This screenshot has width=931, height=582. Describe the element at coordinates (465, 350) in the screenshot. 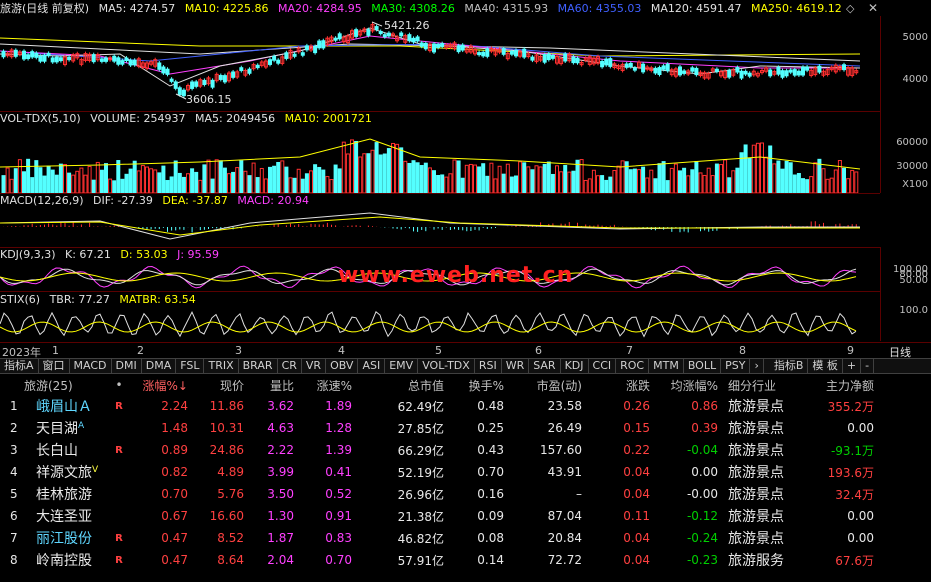

I see `time-axis: 2023年 1 2 3 4 5 6 7 8 9 日线` at that location.